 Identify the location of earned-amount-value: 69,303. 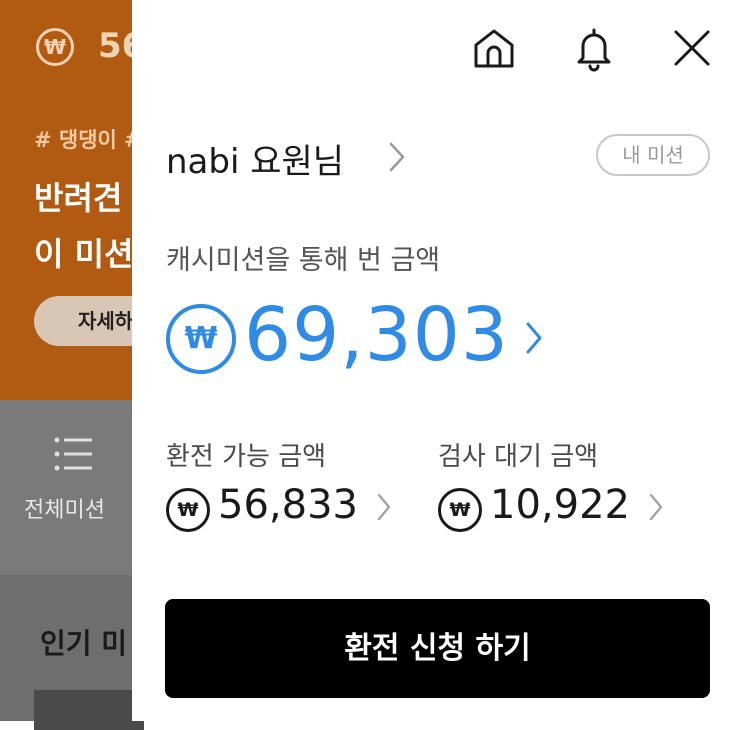
(376, 335).